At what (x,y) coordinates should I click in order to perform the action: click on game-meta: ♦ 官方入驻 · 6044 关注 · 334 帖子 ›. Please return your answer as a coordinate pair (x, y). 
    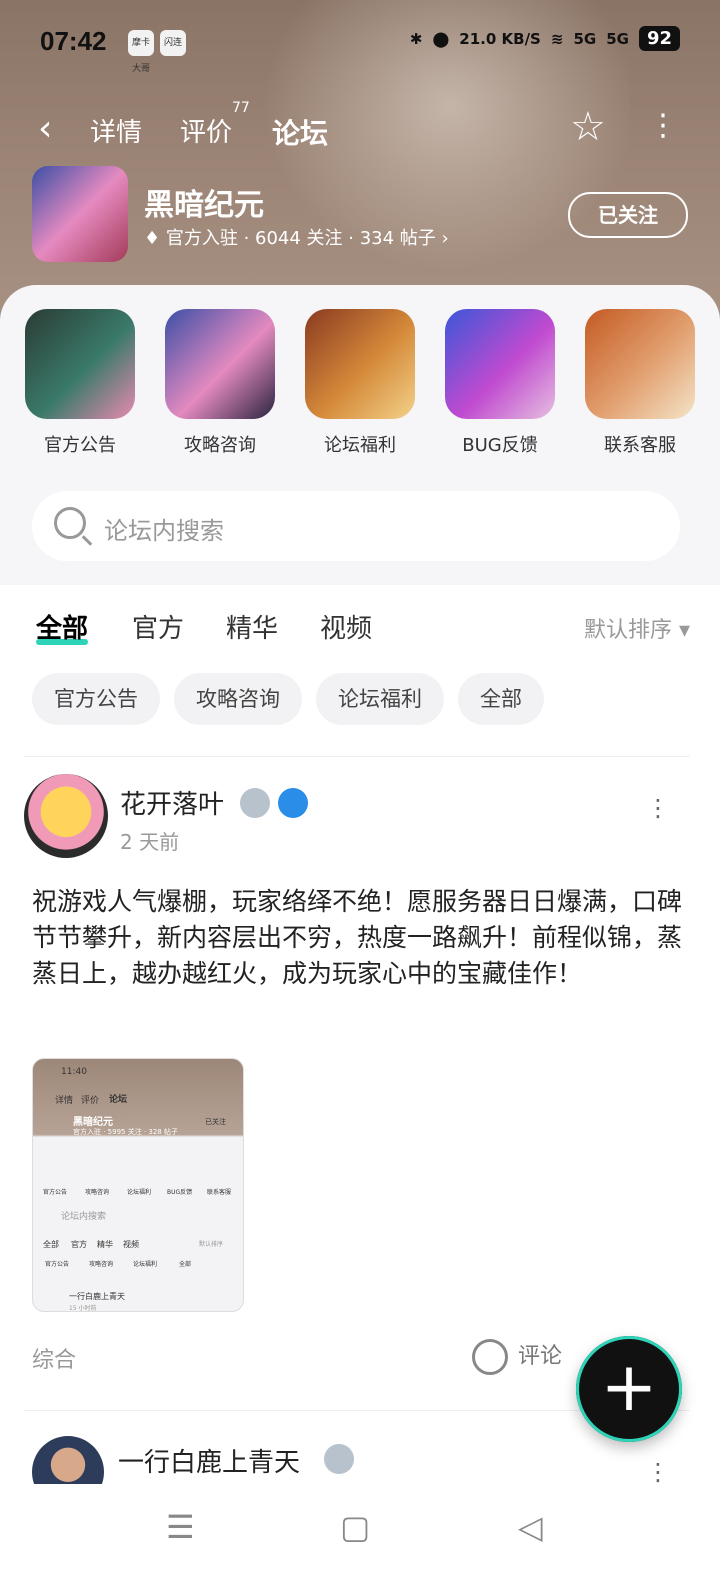
    Looking at the image, I should click on (296, 237).